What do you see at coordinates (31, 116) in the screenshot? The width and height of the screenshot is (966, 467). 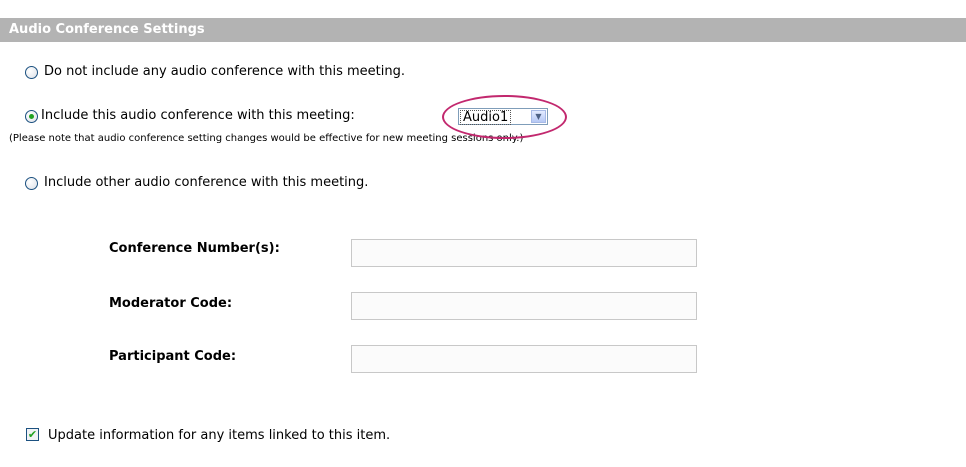 I see `radio-include-audio` at bounding box center [31, 116].